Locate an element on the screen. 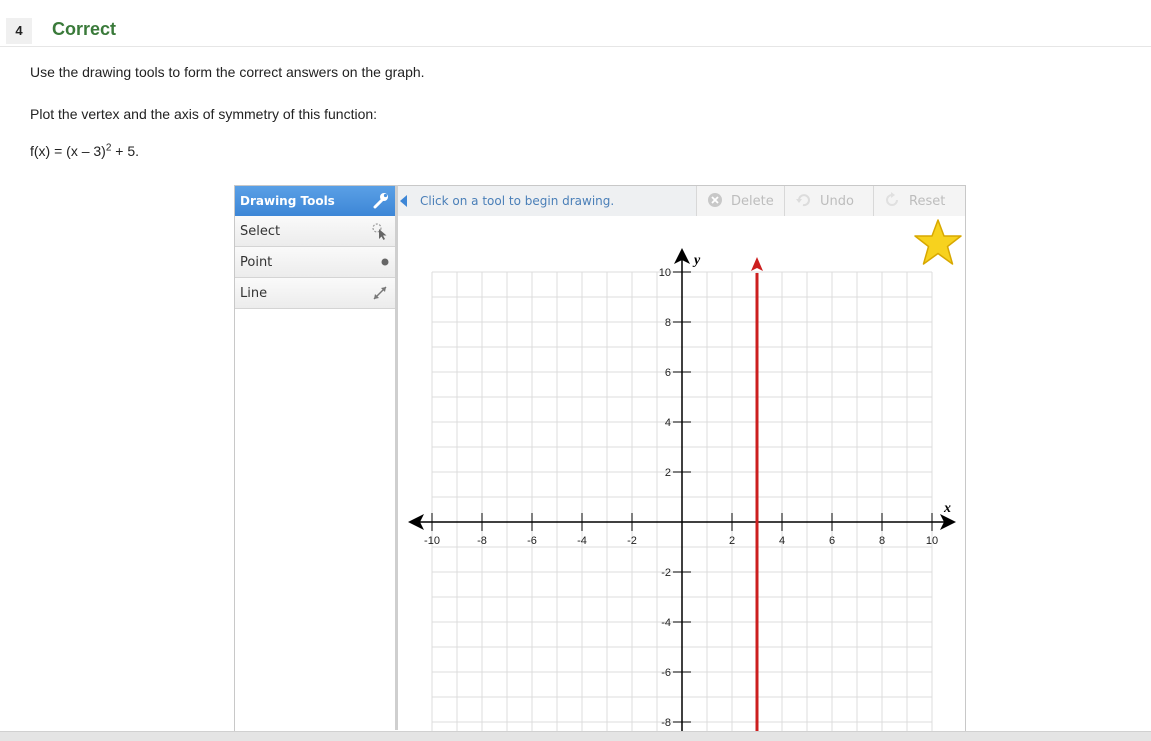 The width and height of the screenshot is (1151, 741). delete-label: Delete is located at coordinates (752, 201).